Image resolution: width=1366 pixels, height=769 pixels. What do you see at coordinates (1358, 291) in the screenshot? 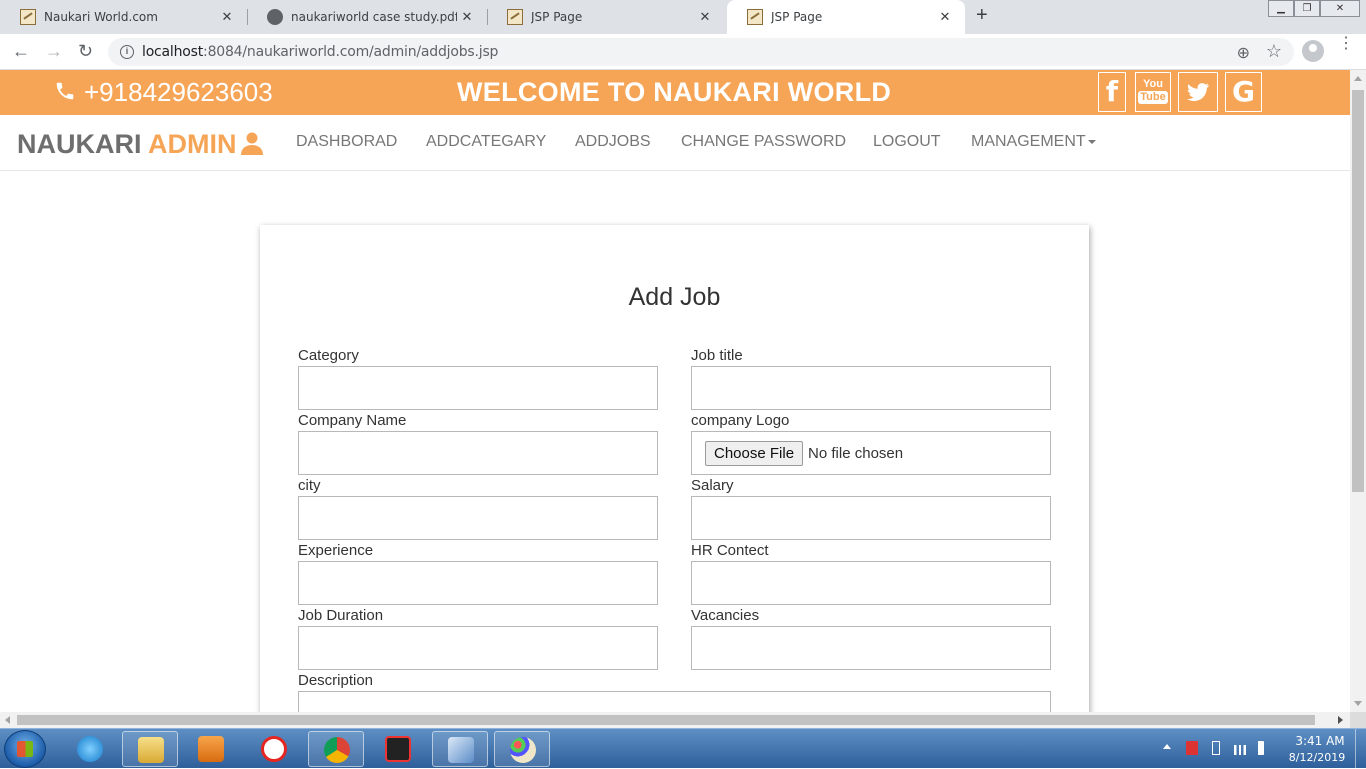
I see `vertical-scroll-thumb` at bounding box center [1358, 291].